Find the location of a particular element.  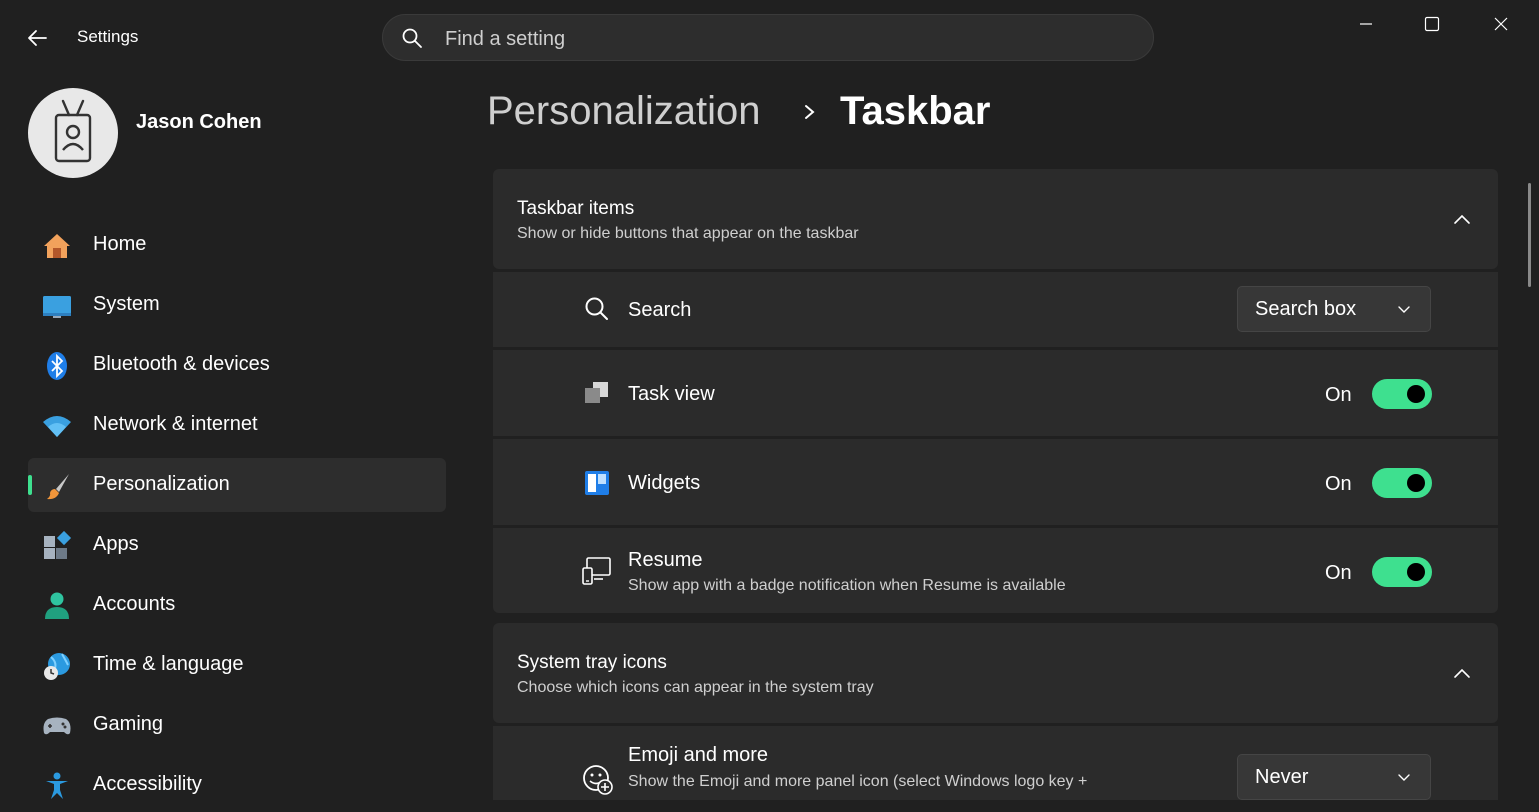

task-view-toggle is located at coordinates (1402, 394).